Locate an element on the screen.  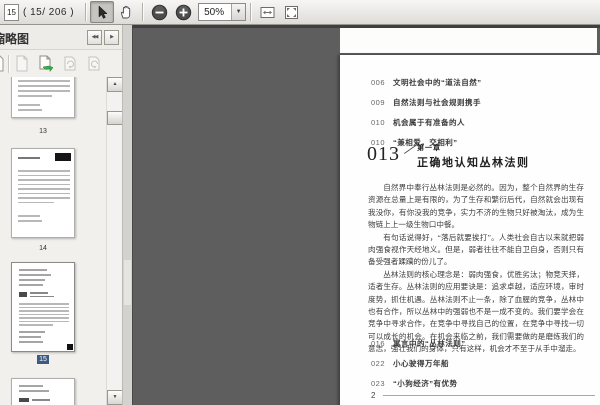
zoom-in-button is located at coordinates (183, 12).